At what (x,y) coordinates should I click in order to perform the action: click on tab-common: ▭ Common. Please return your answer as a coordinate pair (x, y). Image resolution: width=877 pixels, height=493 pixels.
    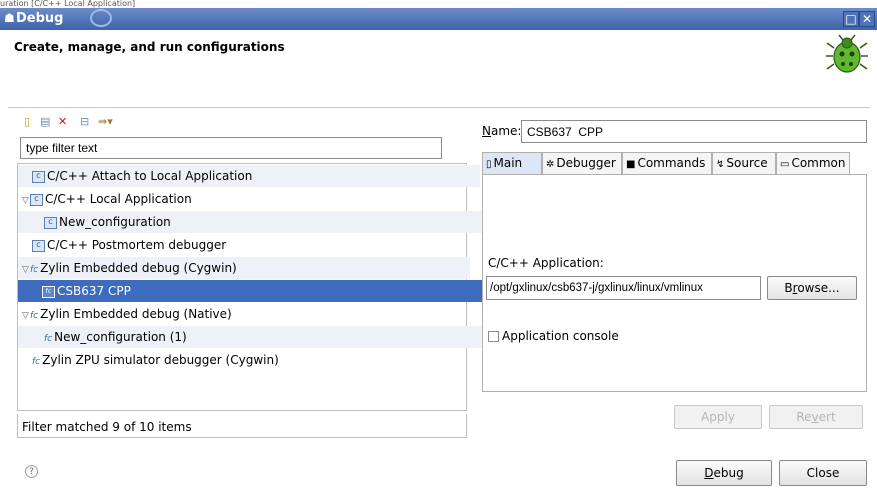
    Looking at the image, I should click on (813, 163).